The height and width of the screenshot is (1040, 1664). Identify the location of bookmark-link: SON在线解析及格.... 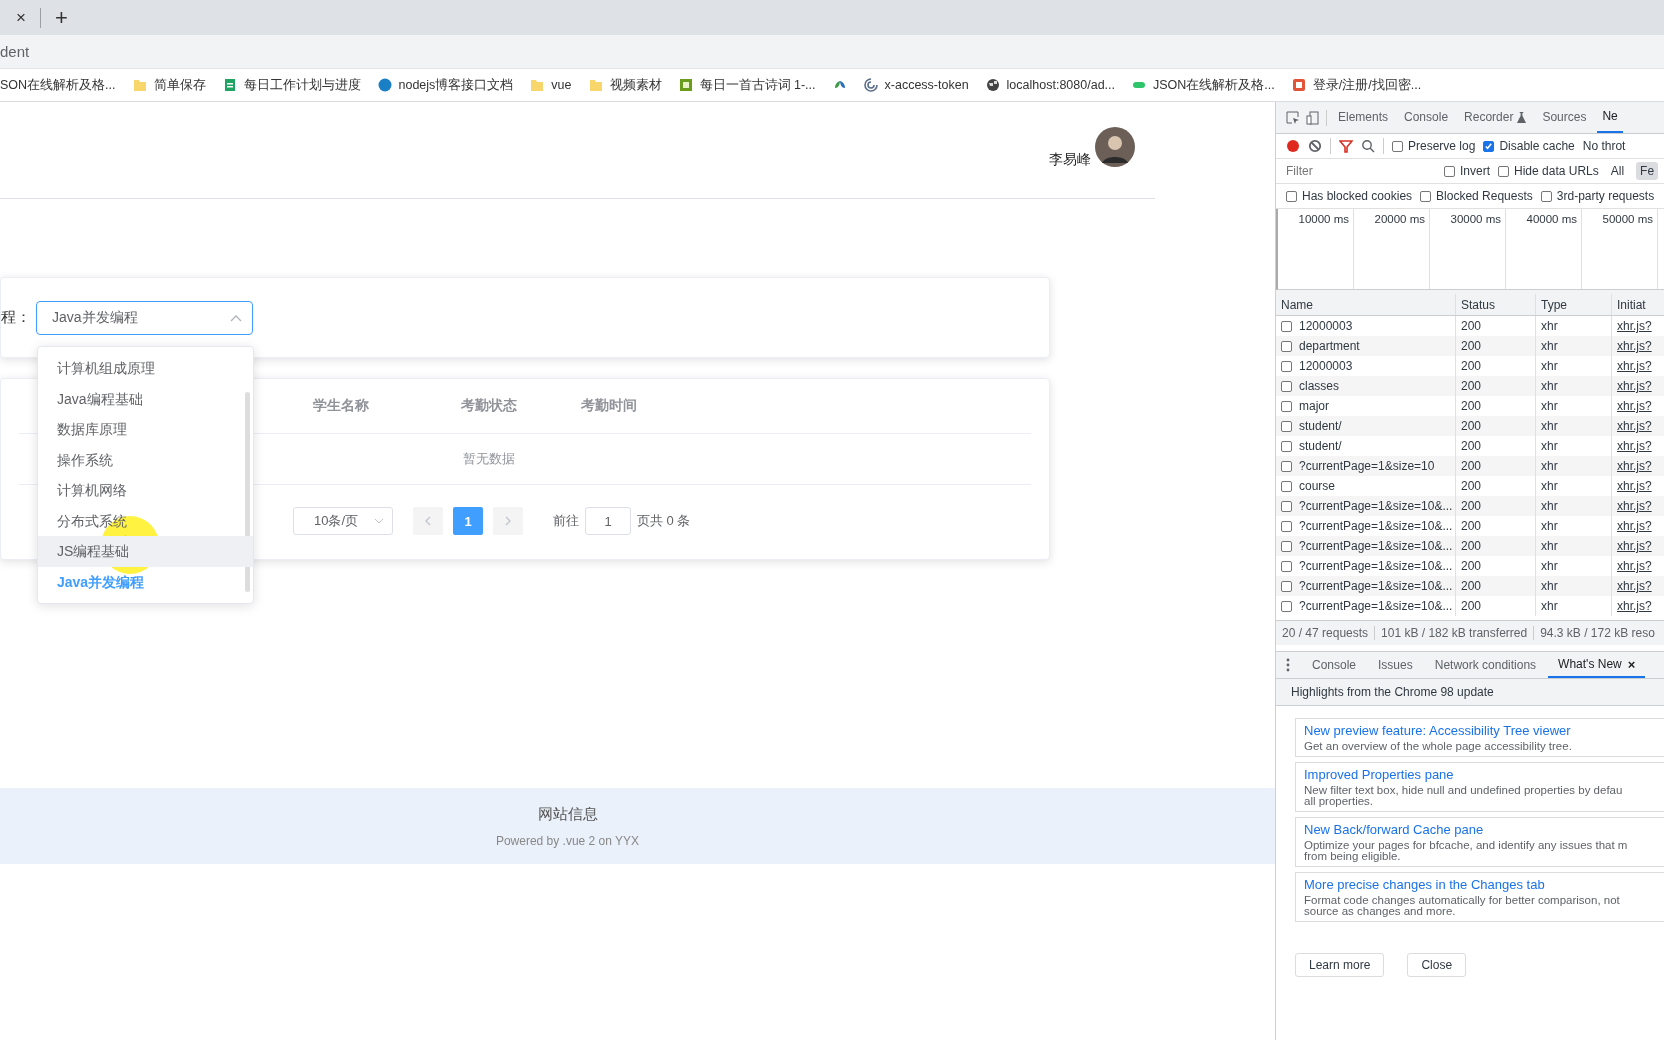
(58, 85).